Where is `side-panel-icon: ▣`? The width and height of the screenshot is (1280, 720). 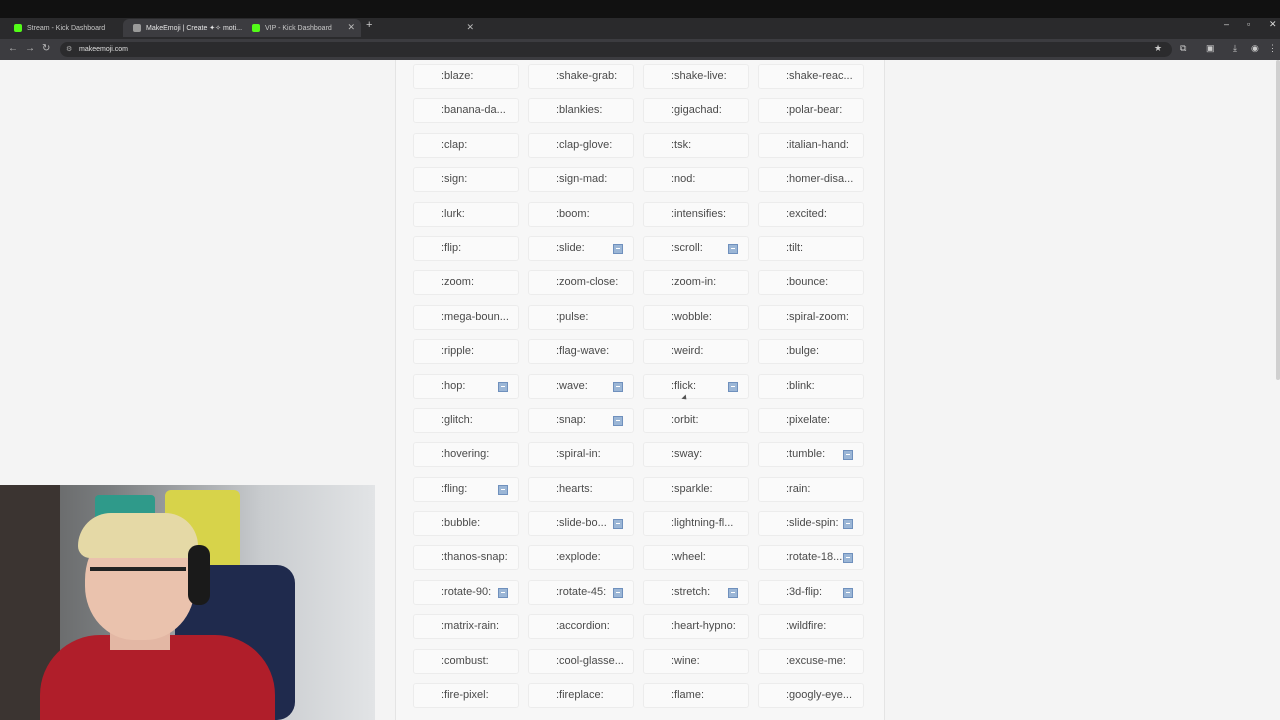 side-panel-icon: ▣ is located at coordinates (1210, 48).